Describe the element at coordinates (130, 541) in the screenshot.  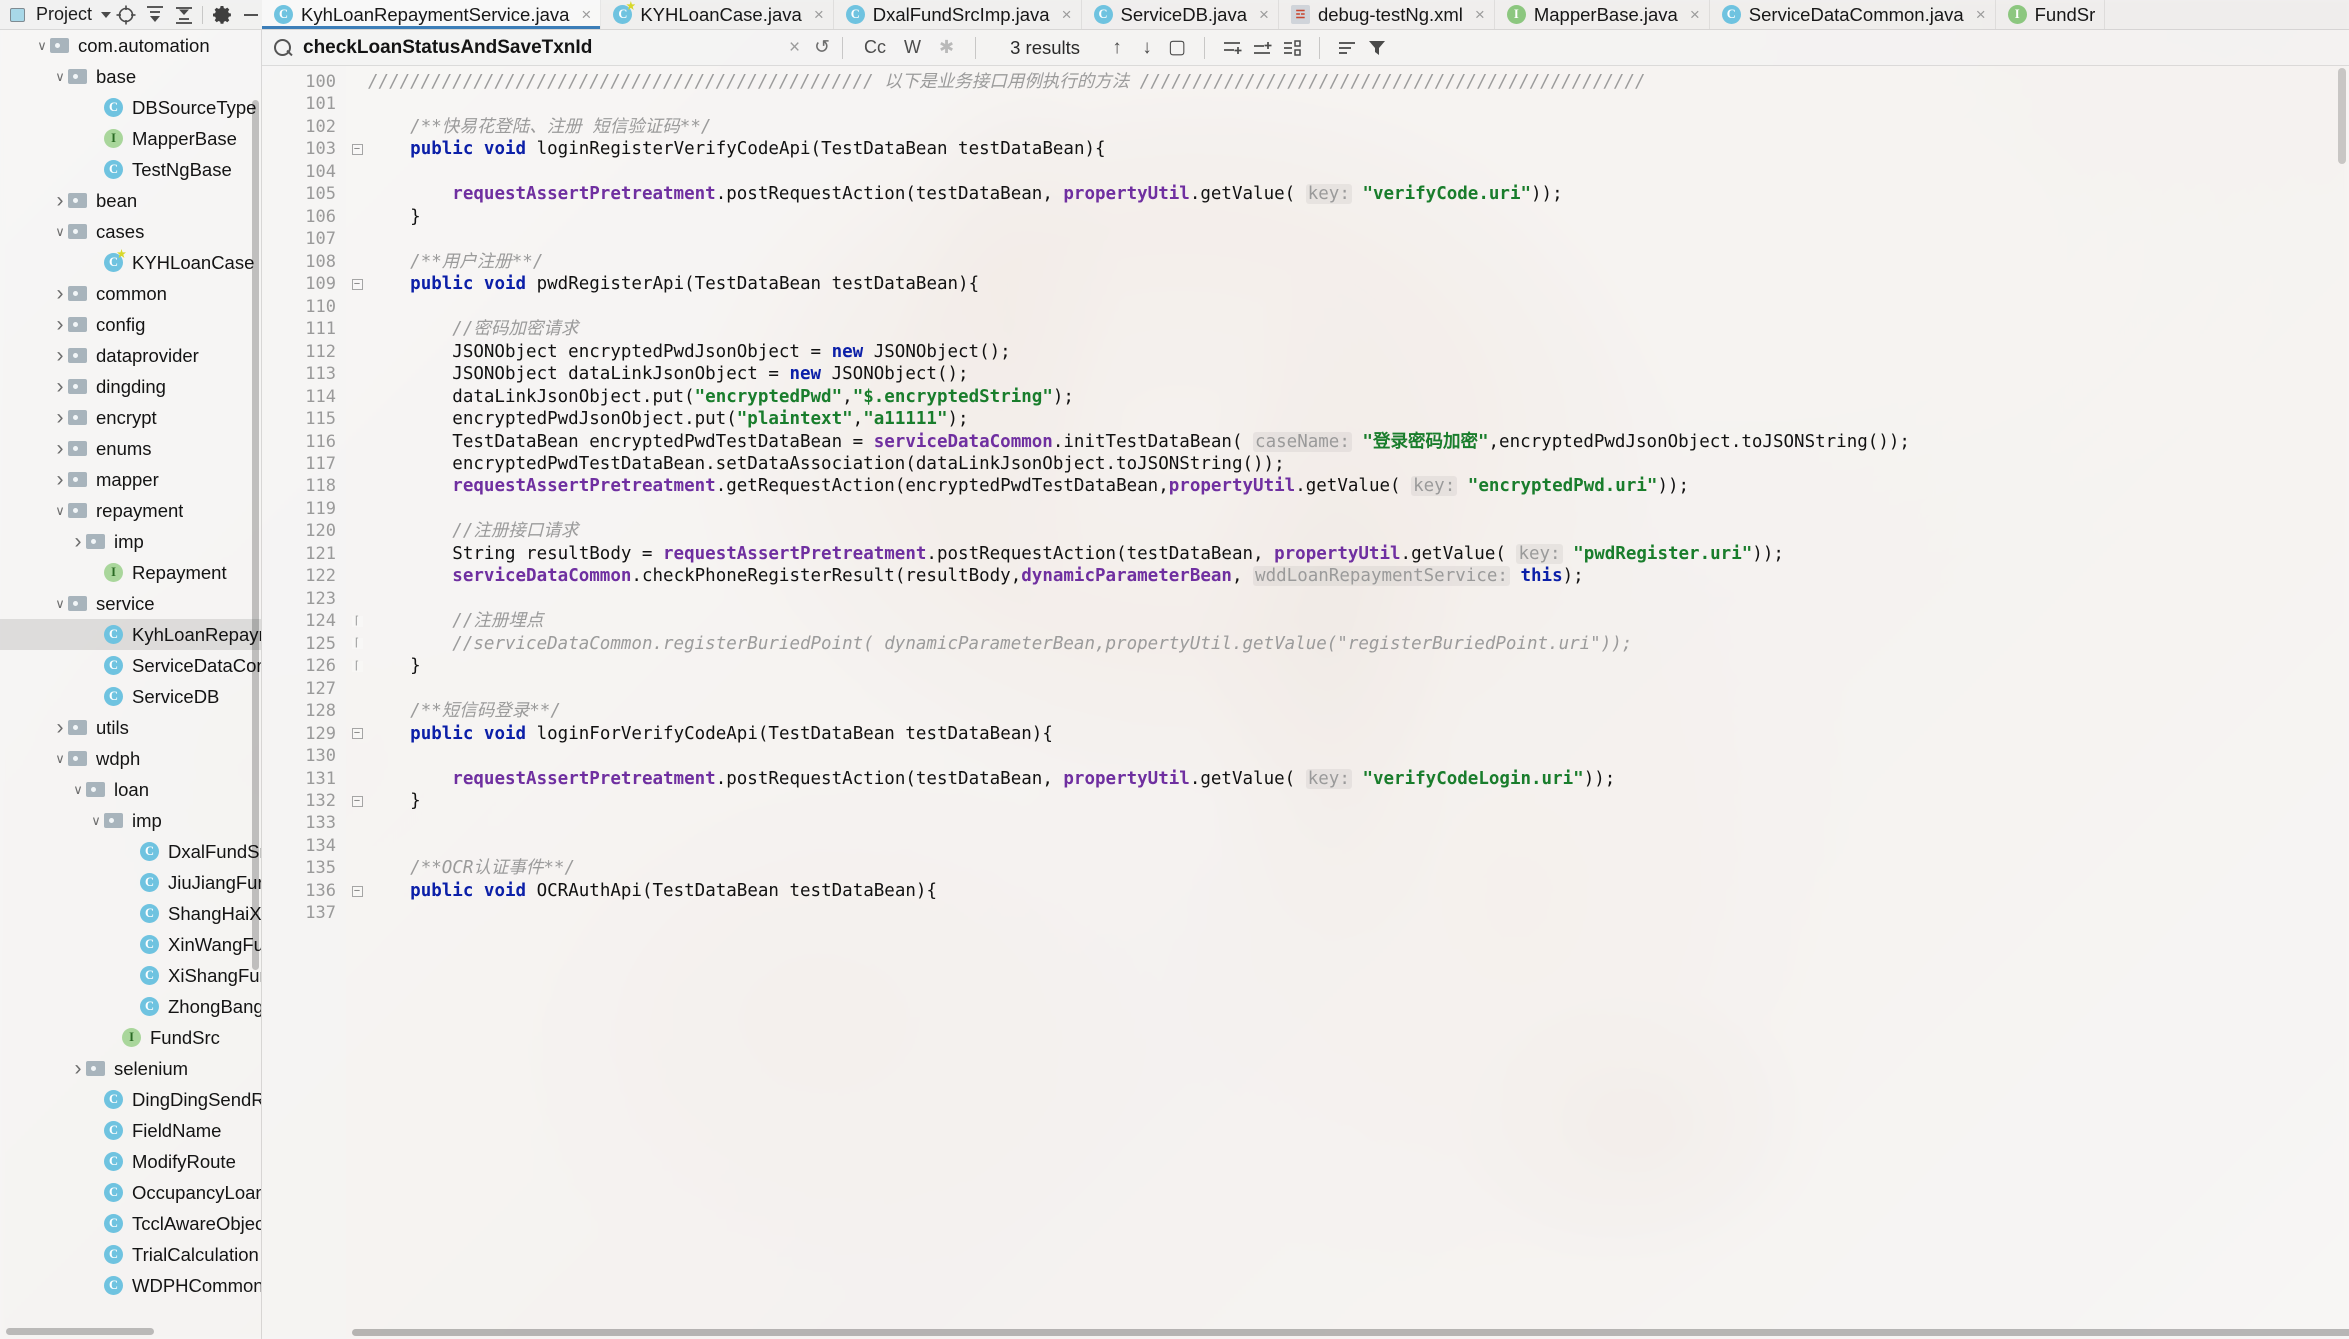
I see `tree-item-imp: › imp` at that location.